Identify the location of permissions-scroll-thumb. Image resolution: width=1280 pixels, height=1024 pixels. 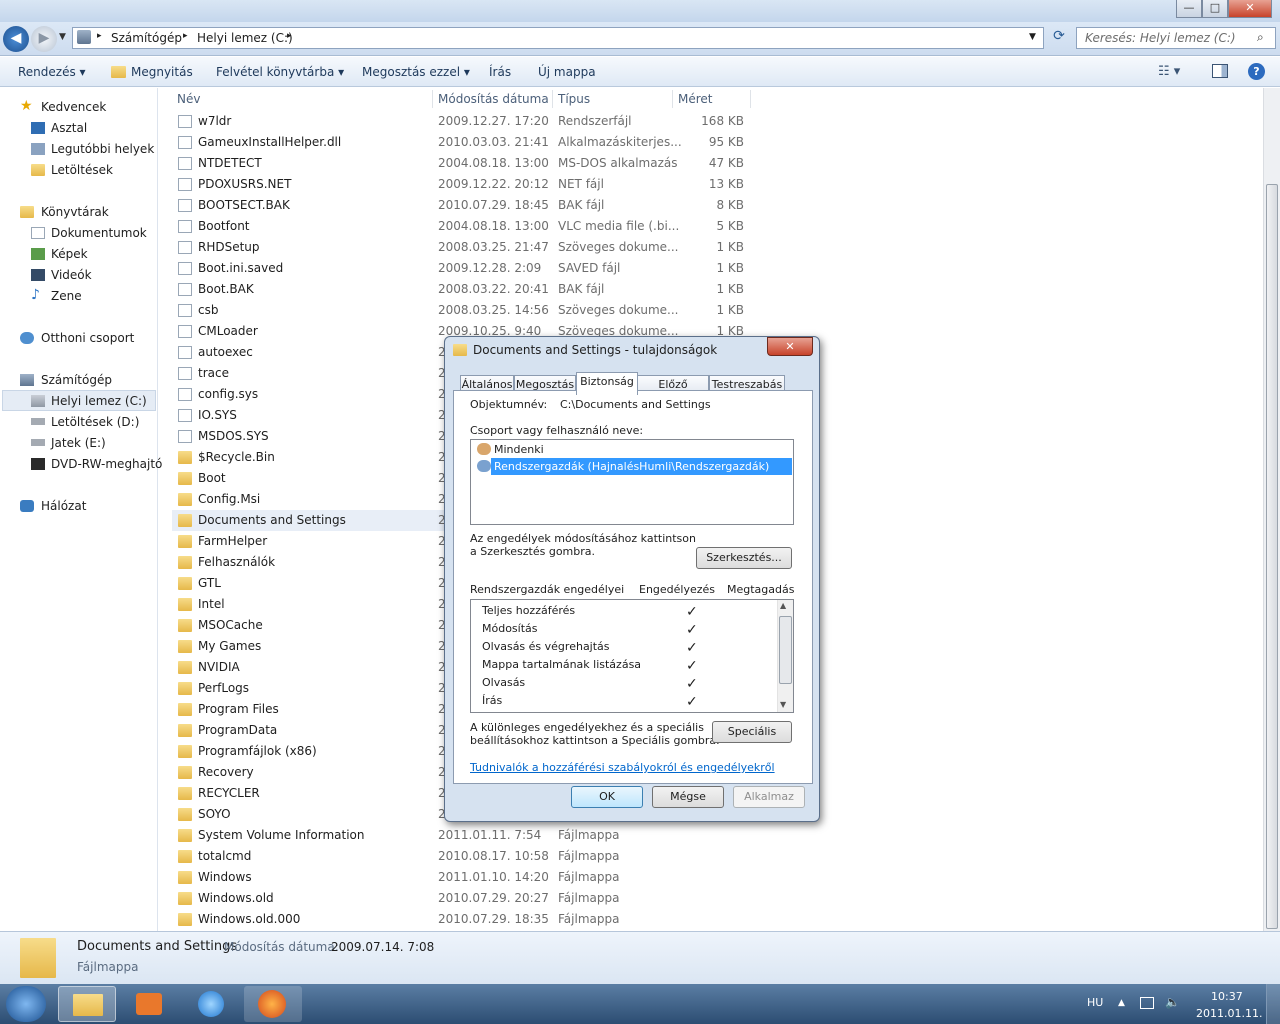
(785, 650).